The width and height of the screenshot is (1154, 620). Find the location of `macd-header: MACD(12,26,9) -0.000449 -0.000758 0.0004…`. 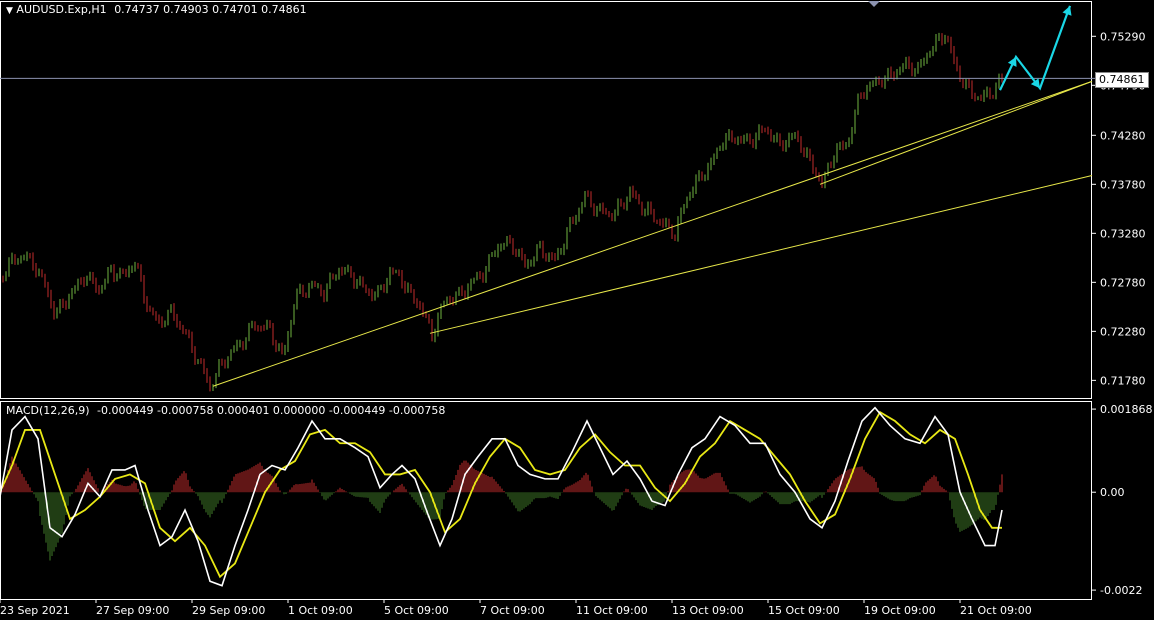

macd-header: MACD(12,26,9) -0.000449 -0.000758 0.0004… is located at coordinates (225, 410).